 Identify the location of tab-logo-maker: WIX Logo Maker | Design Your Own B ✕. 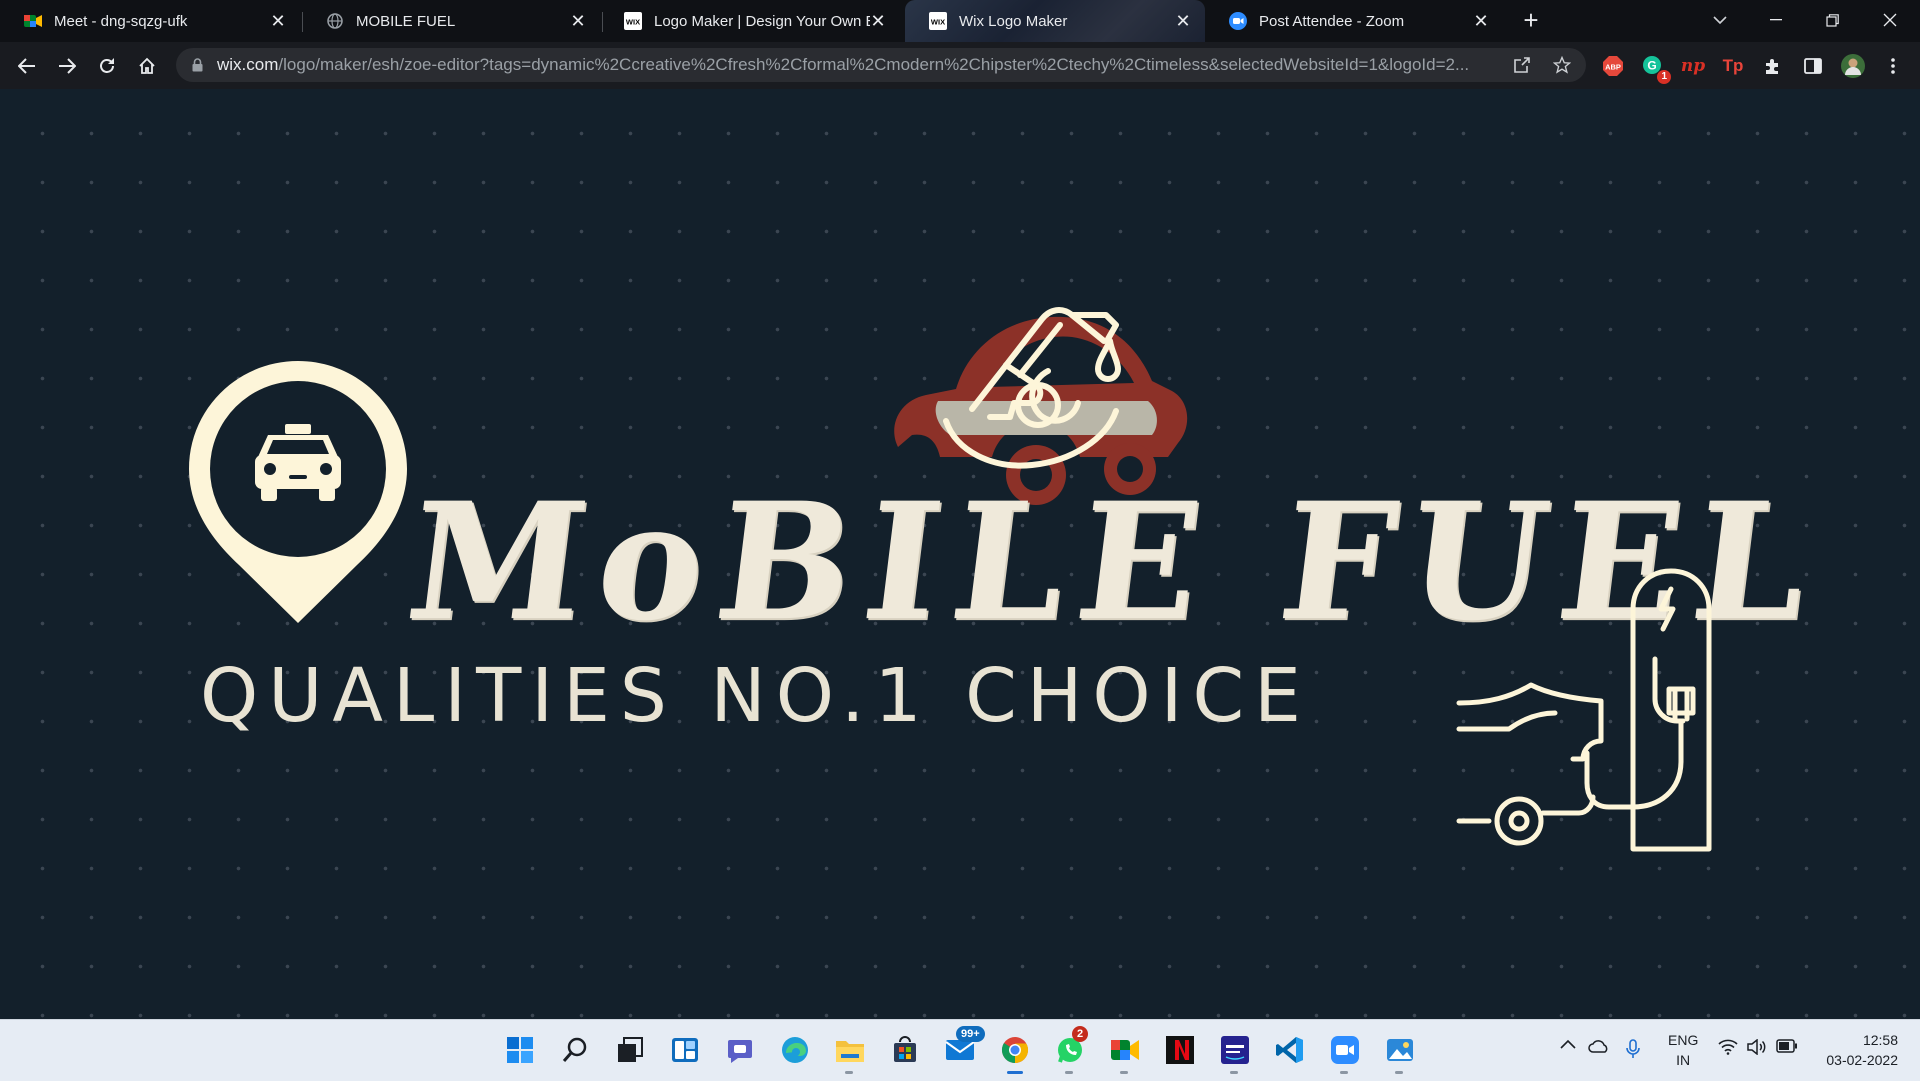
(750, 21).